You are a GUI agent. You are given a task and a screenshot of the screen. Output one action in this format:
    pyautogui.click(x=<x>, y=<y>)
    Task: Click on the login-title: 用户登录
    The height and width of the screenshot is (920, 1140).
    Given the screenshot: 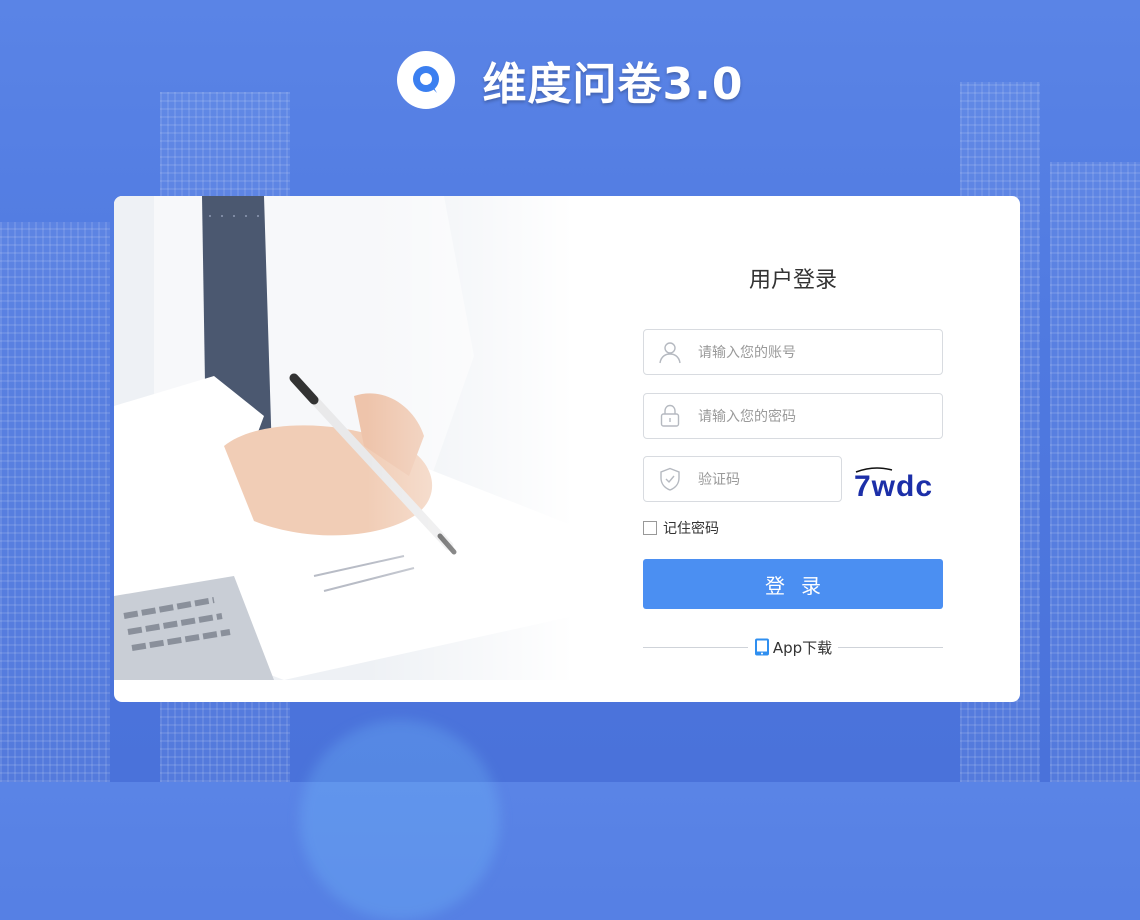 What is the action you would take?
    pyautogui.click(x=792, y=280)
    